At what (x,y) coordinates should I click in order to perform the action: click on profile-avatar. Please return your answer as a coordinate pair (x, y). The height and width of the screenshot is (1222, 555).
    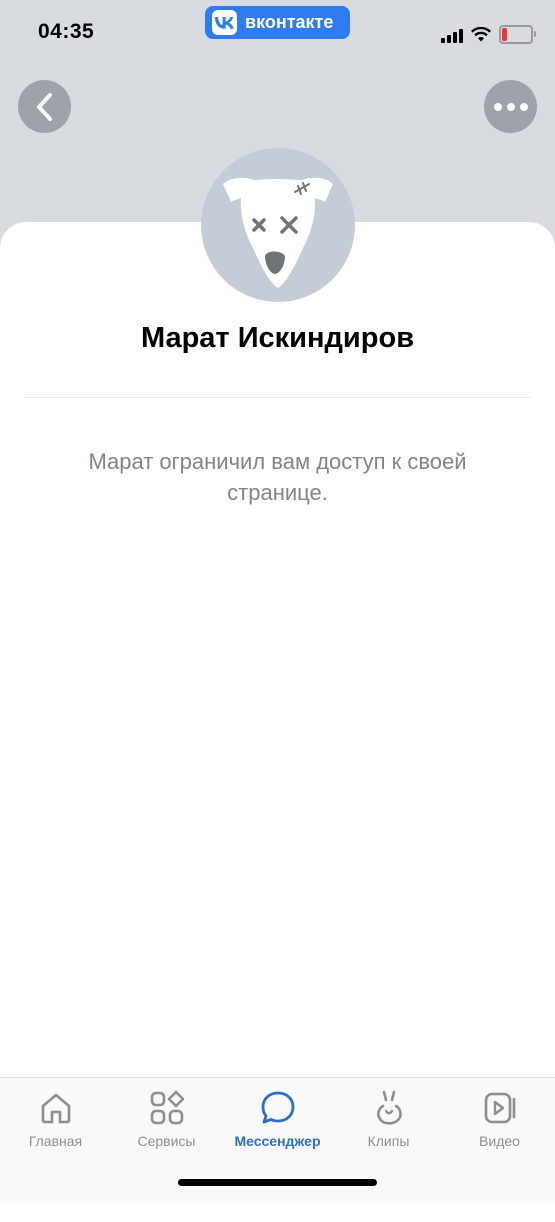
    Looking at the image, I should click on (278, 225).